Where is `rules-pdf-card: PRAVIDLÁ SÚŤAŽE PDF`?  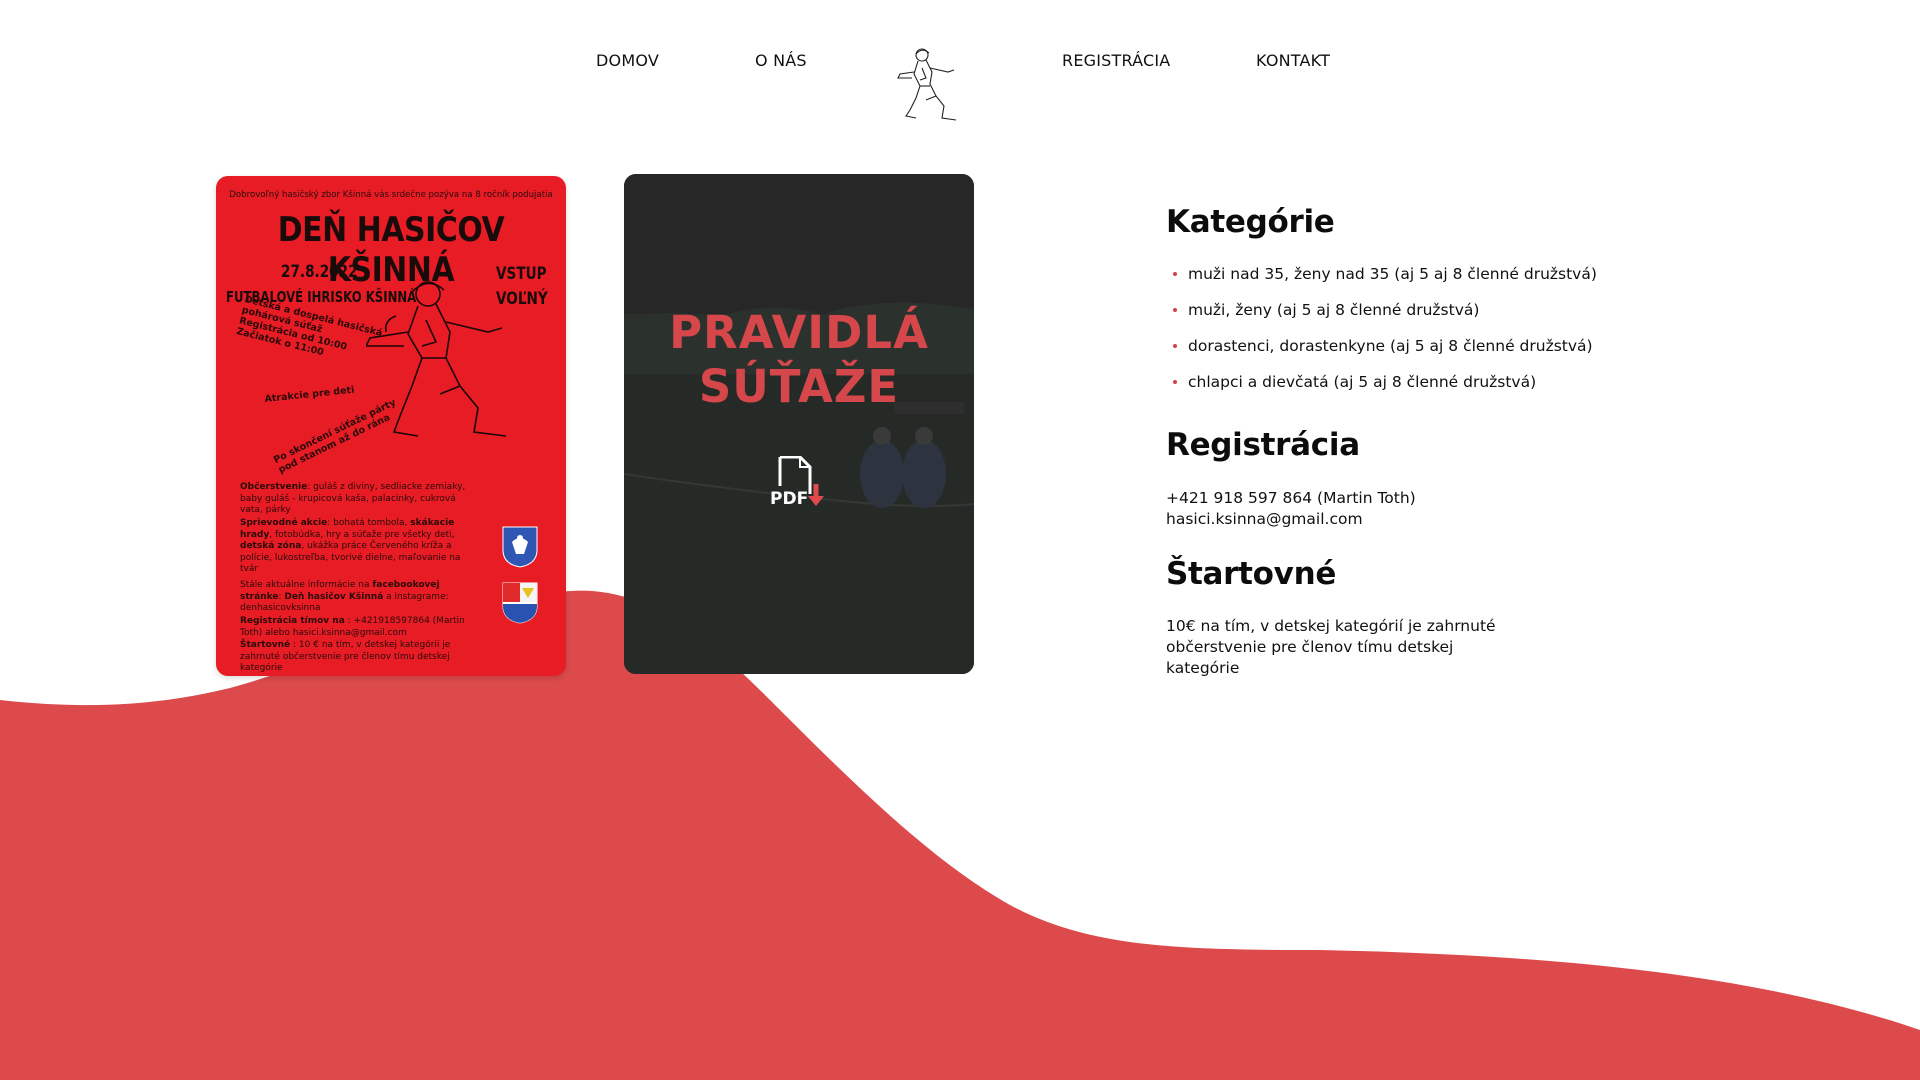 rules-pdf-card: PRAVIDLÁ SÚŤAŽE PDF is located at coordinates (799, 424).